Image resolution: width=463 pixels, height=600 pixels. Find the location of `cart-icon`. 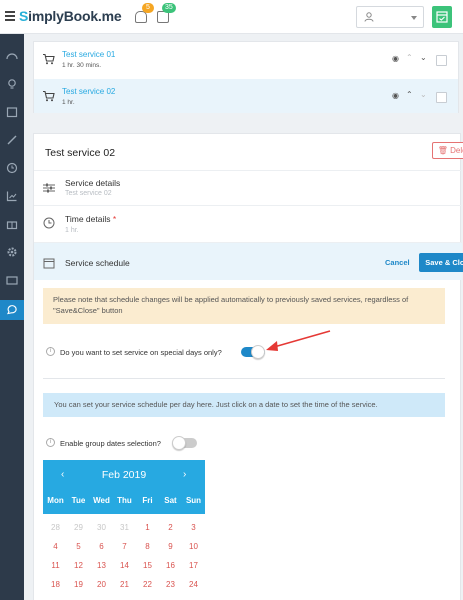

cart-icon is located at coordinates (49, 59).